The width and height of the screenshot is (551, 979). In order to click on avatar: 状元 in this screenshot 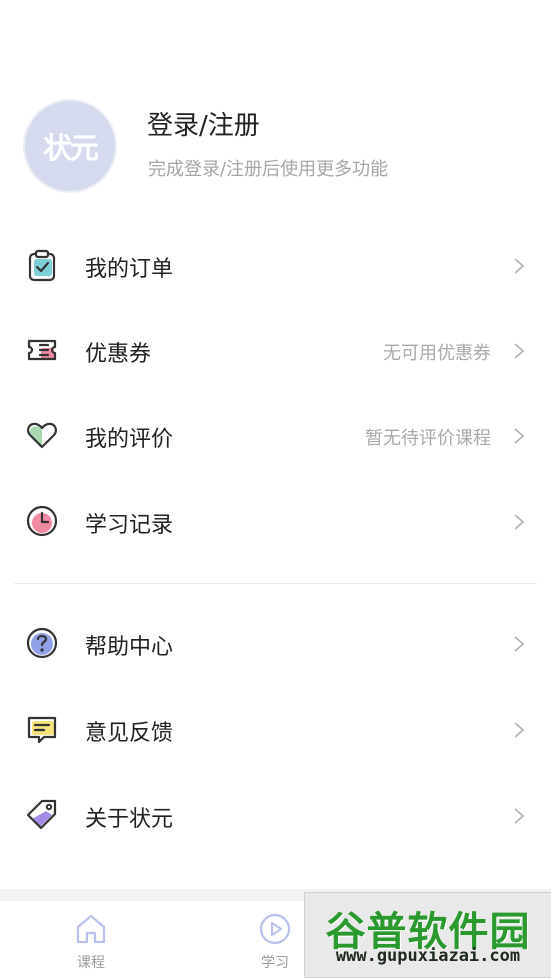, I will do `click(70, 146)`.